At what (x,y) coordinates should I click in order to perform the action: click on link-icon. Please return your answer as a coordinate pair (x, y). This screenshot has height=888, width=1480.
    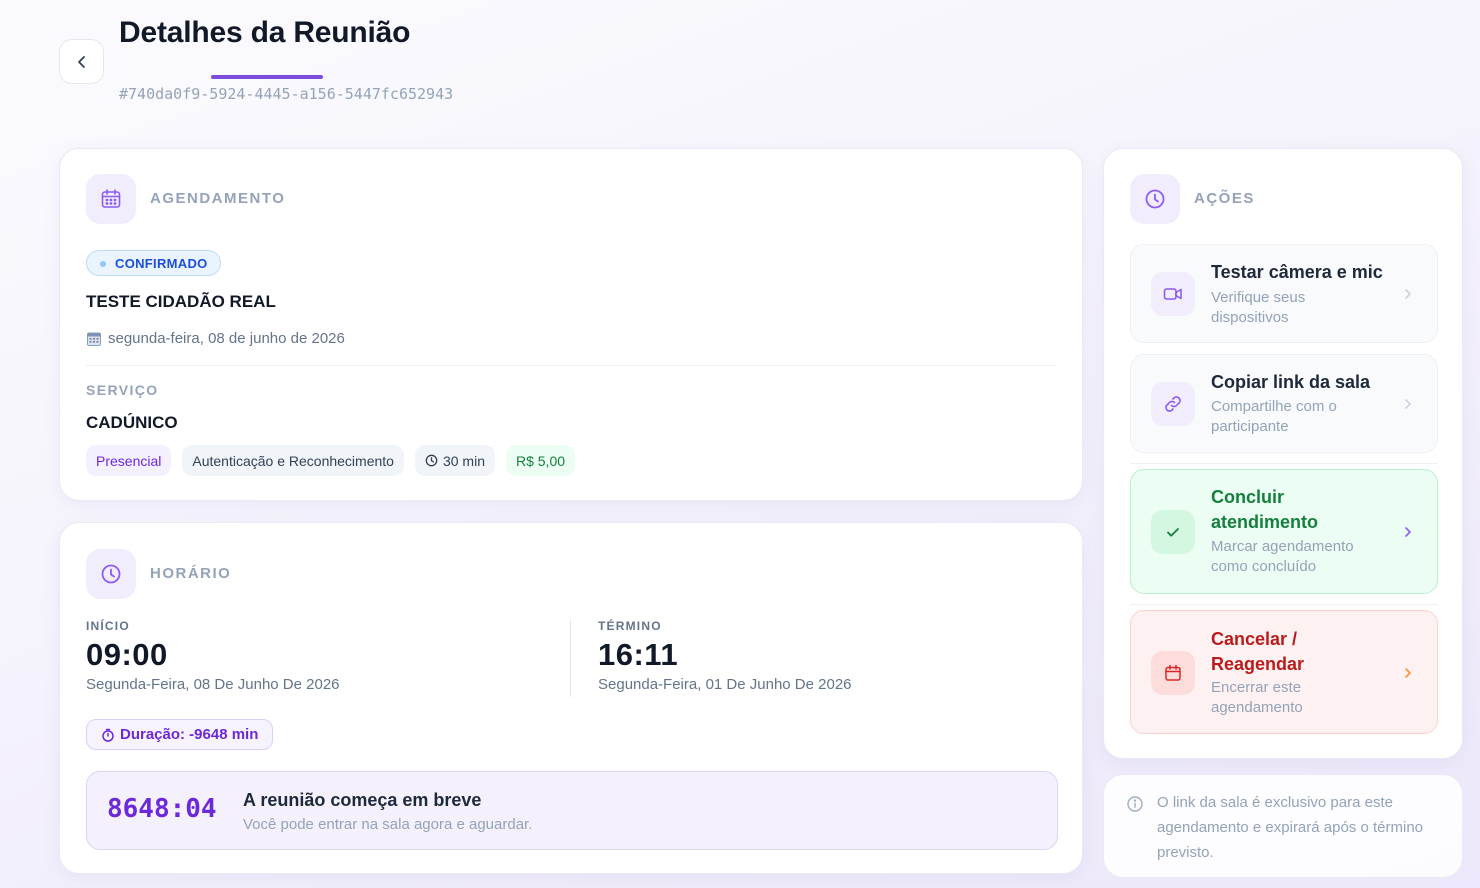
    Looking at the image, I should click on (1173, 404).